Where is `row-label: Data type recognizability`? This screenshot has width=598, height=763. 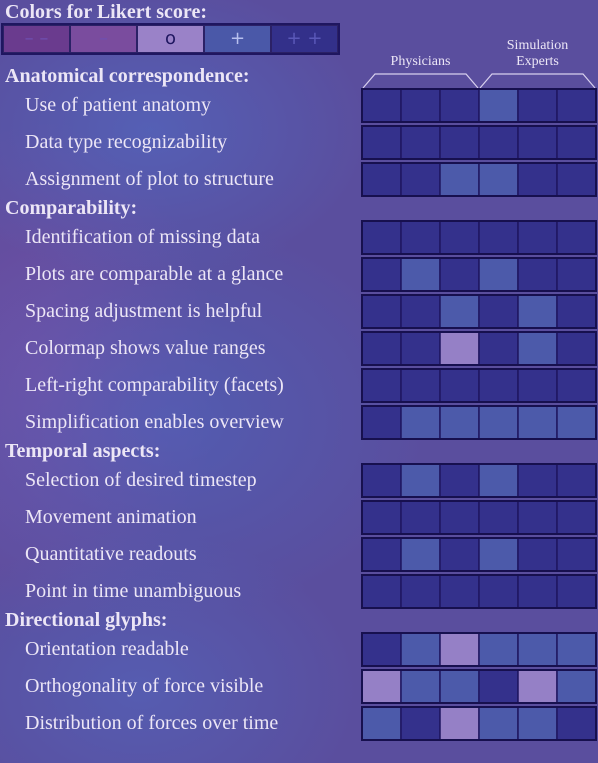
row-label: Data type recognizability is located at coordinates (126, 142).